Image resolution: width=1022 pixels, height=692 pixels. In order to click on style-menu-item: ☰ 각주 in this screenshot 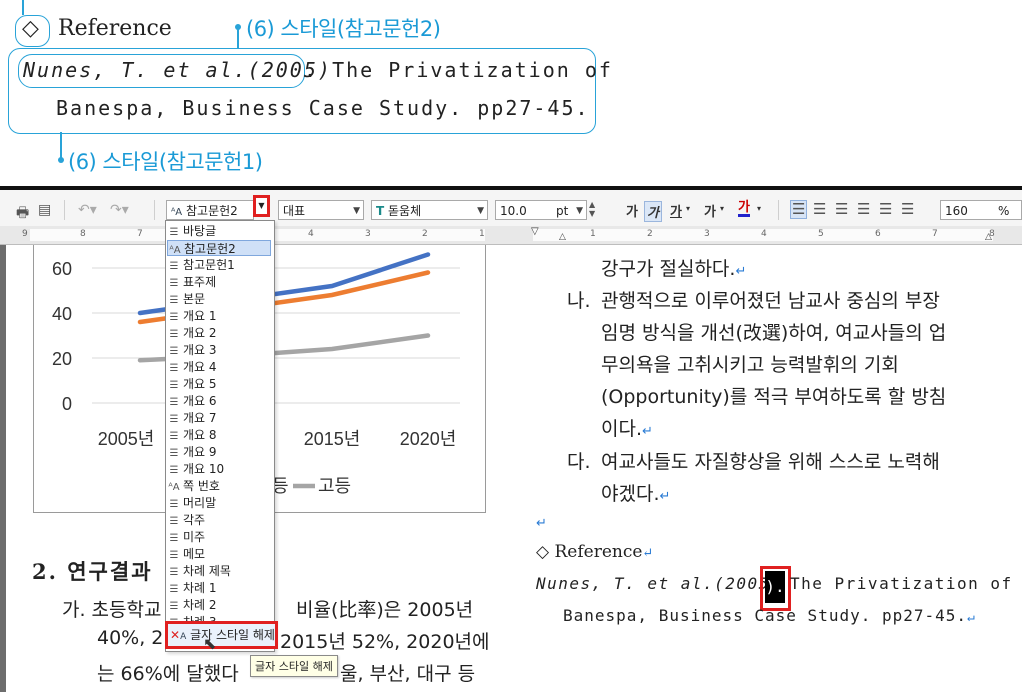, I will do `click(219, 520)`.